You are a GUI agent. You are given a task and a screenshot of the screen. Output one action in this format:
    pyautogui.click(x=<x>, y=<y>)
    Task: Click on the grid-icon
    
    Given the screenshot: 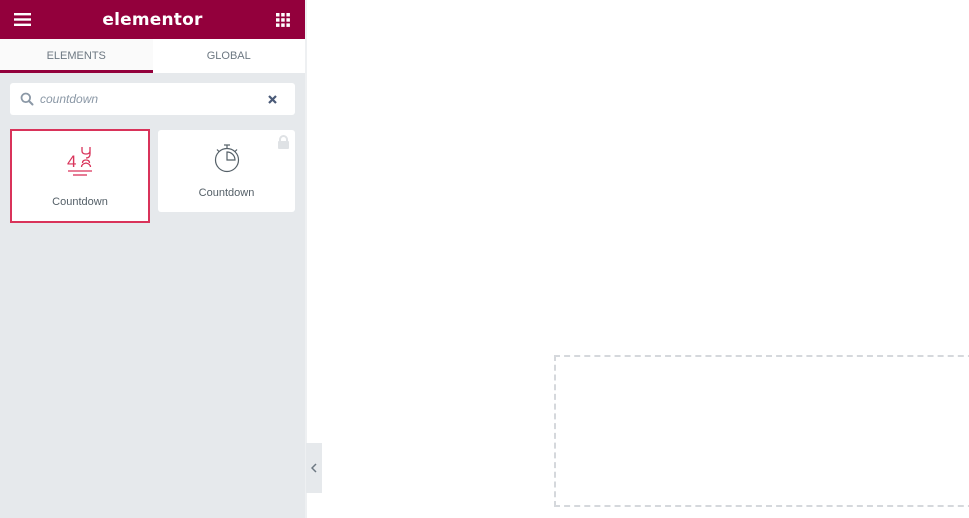 What is the action you would take?
    pyautogui.click(x=282, y=19)
    